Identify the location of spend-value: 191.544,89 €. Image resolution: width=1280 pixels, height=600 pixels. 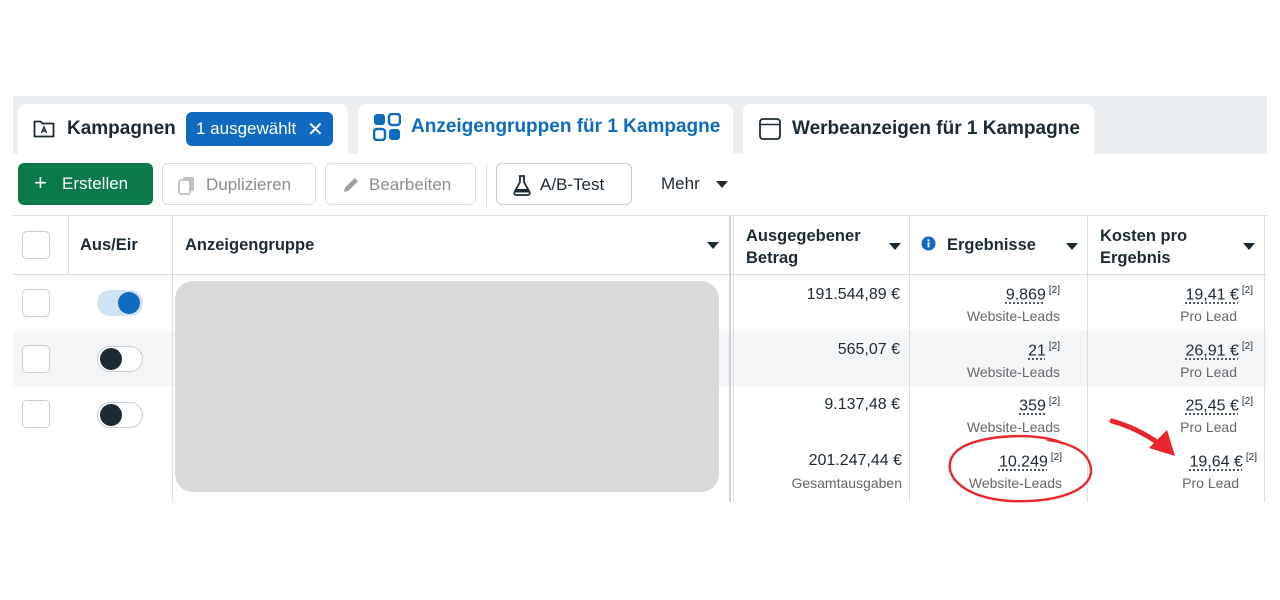
(853, 294).